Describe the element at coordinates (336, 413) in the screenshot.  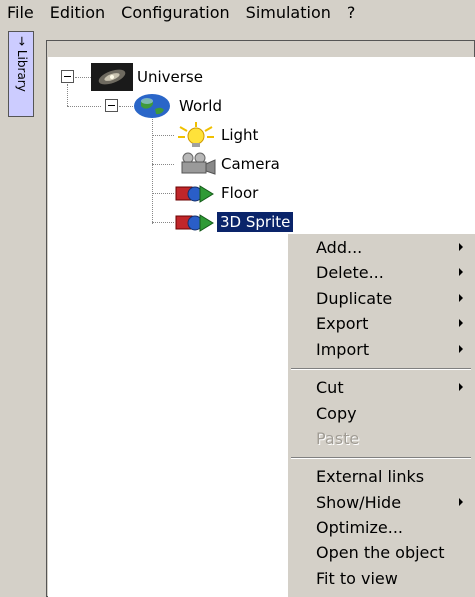
I see `context-menu-copy-label: Copy` at that location.